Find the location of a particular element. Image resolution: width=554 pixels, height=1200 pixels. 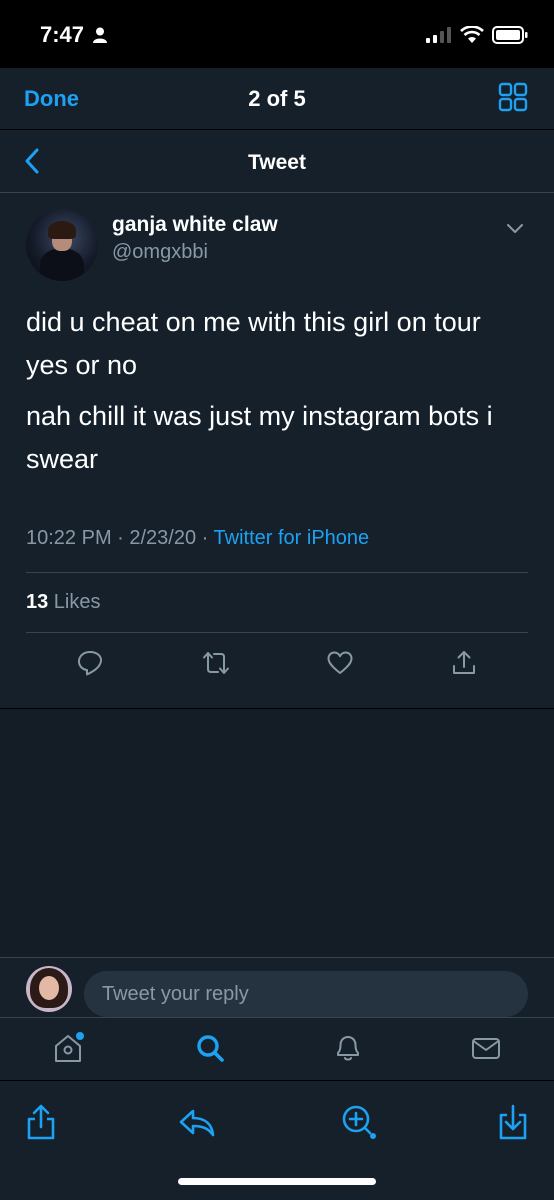

tweet-timestamp: 10:22 PM · 2/23/20 · is located at coordinates (120, 538).